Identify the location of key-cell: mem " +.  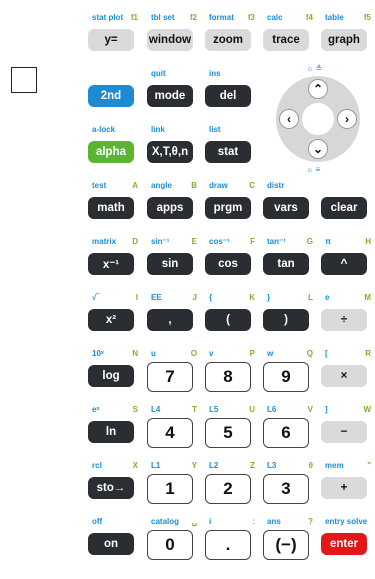
(347, 483).